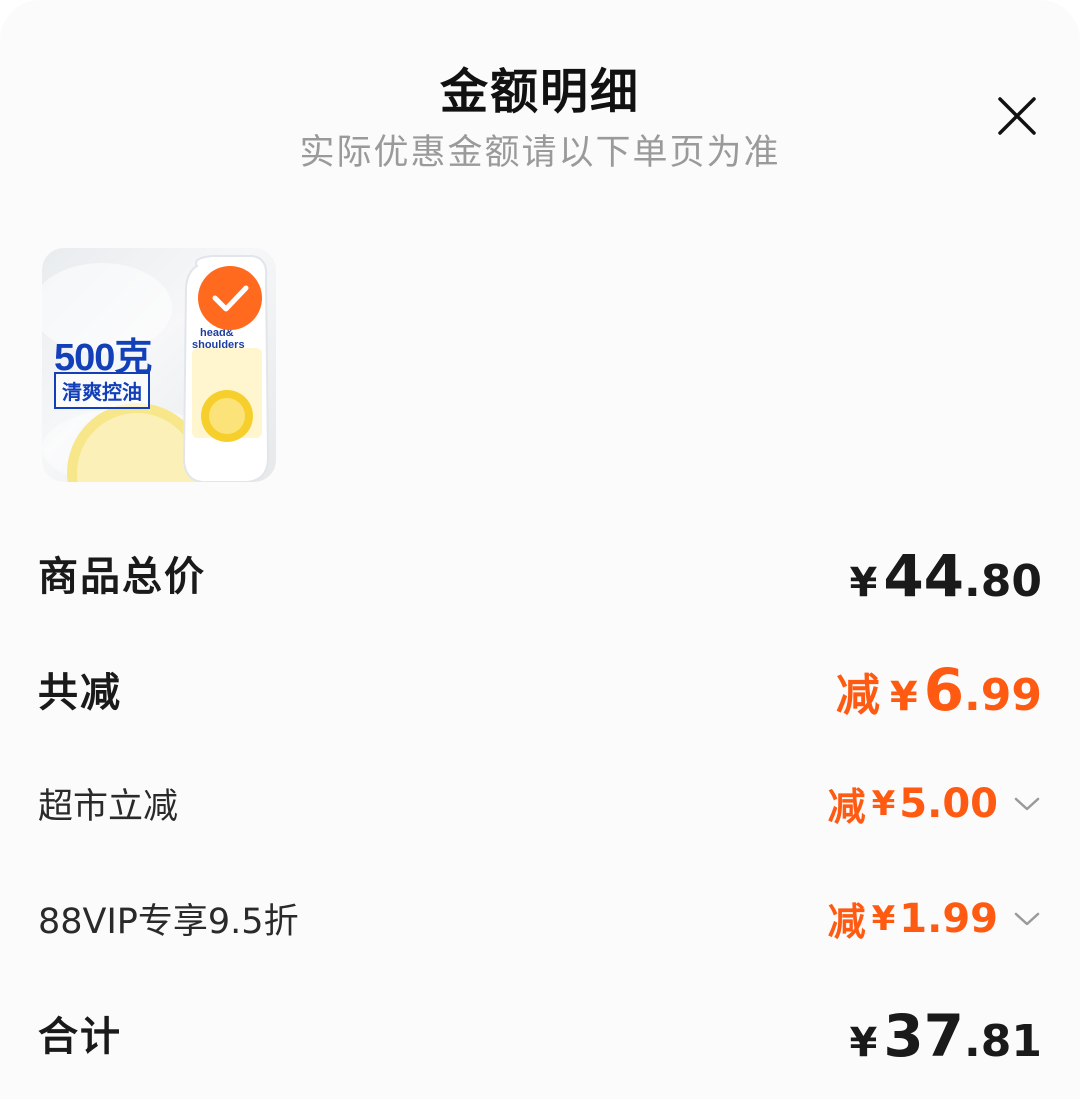 This screenshot has width=1080, height=1099. Describe the element at coordinates (540, 153) in the screenshot. I see `sheet-subtitle: 实际优惠金额请以下单页为准` at that location.